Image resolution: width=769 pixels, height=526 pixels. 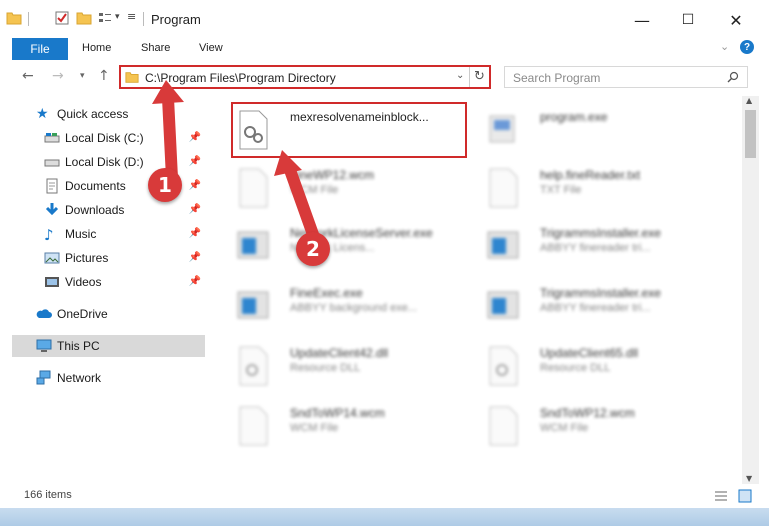 What do you see at coordinates (384, 517) in the screenshot?
I see `desktop-background-strip` at bounding box center [384, 517].